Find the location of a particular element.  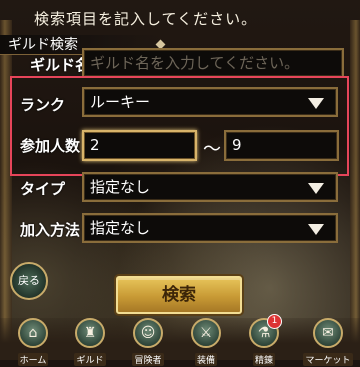

guild-name-input: ギルド名を入力してください。 is located at coordinates (213, 63).